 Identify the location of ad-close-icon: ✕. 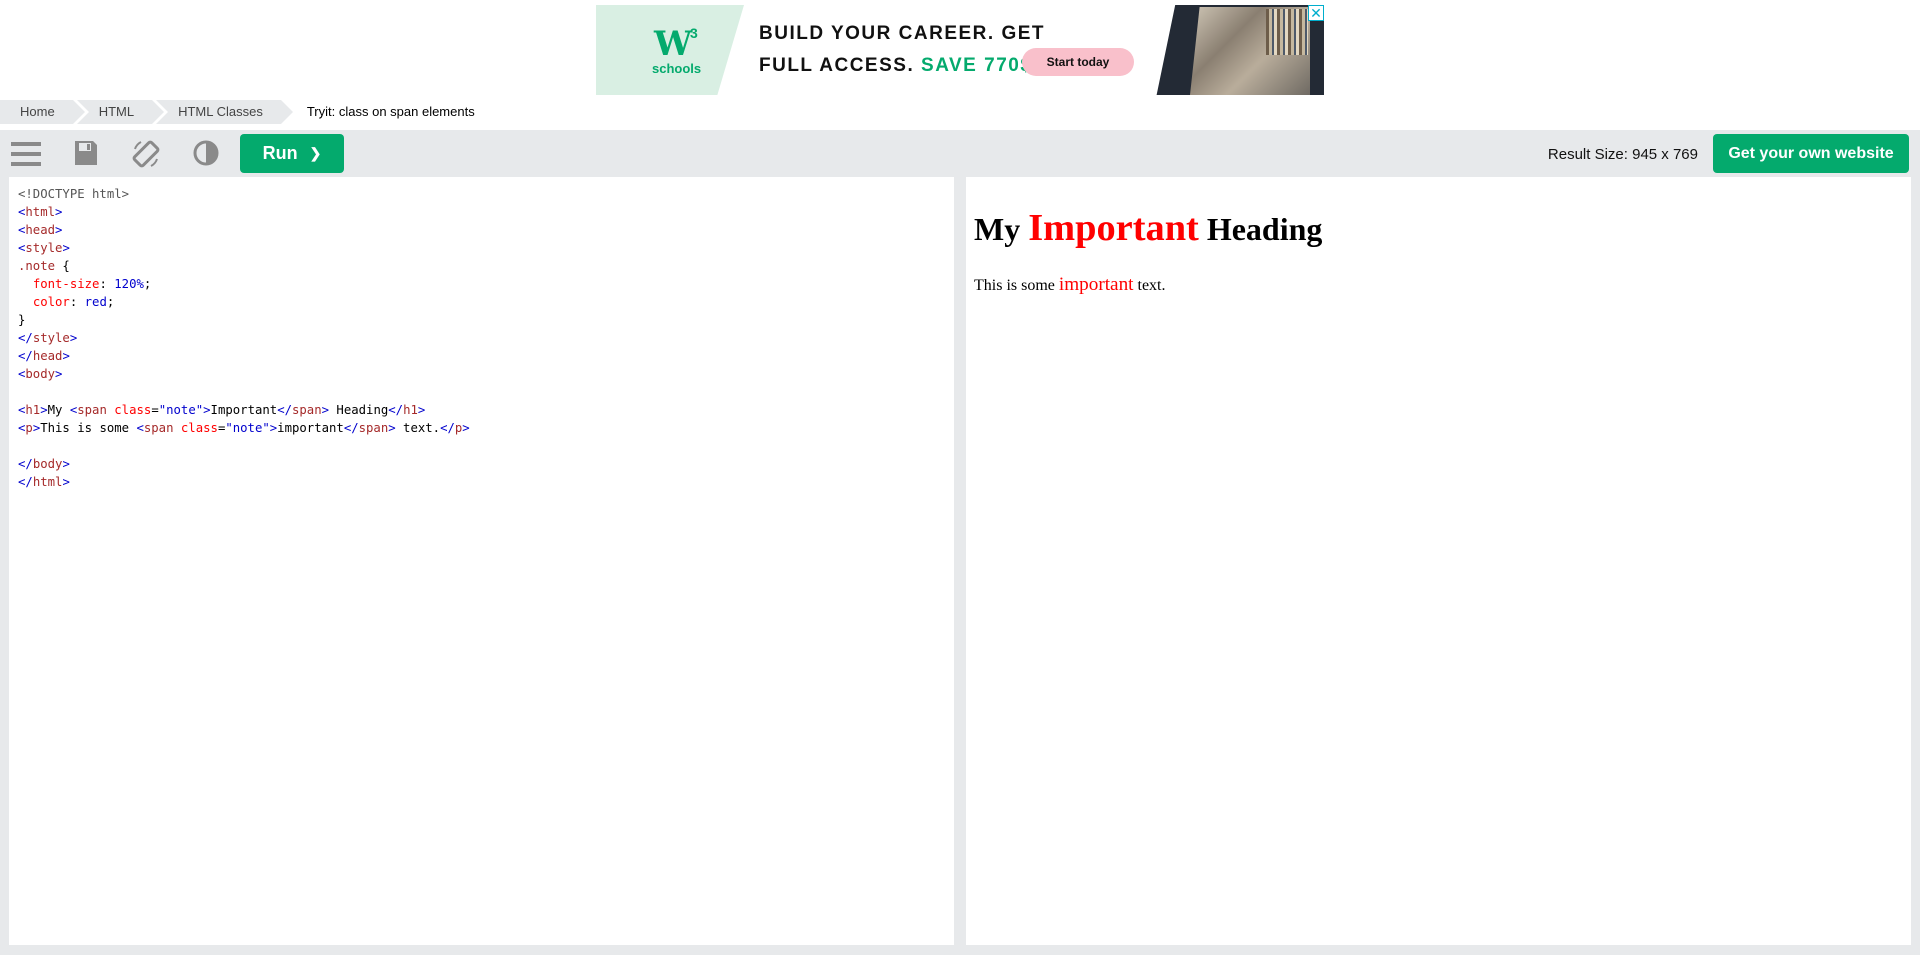
(1316, 13).